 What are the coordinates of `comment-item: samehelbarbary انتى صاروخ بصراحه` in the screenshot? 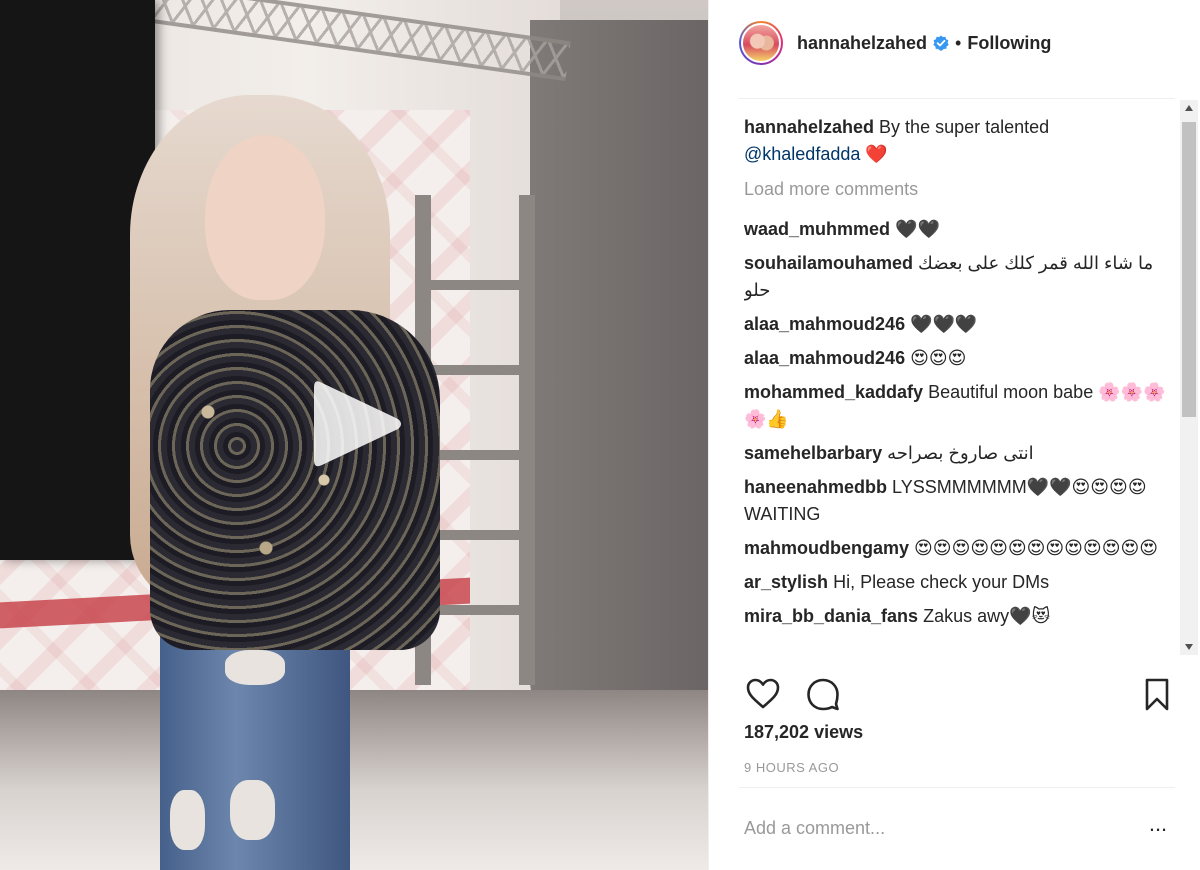 It's located at (959, 453).